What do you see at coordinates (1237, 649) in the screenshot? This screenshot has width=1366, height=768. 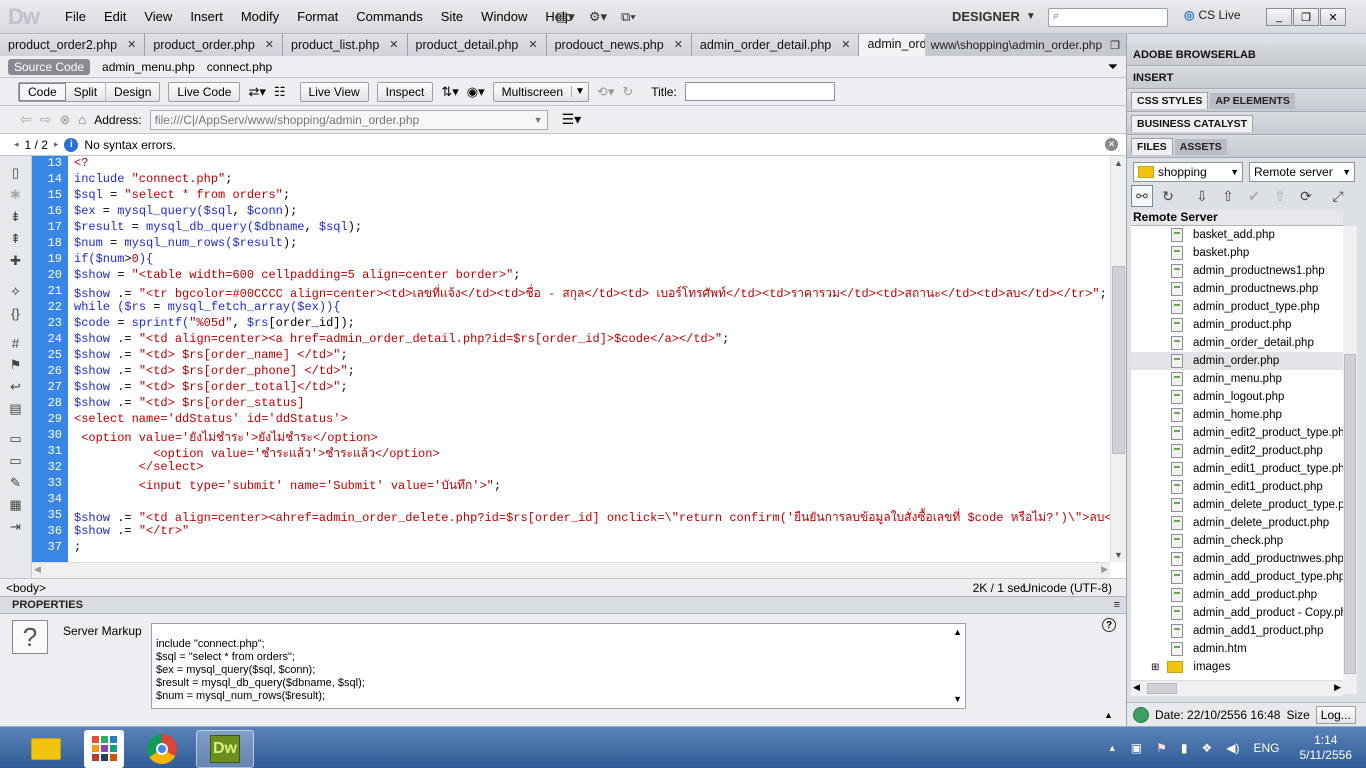 I see `file-item: admin.htm` at bounding box center [1237, 649].